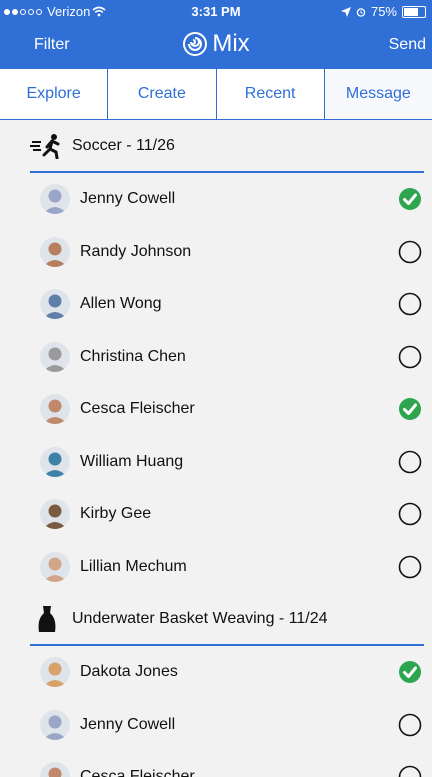  I want to click on contact-name: William Huang, so click(132, 461).